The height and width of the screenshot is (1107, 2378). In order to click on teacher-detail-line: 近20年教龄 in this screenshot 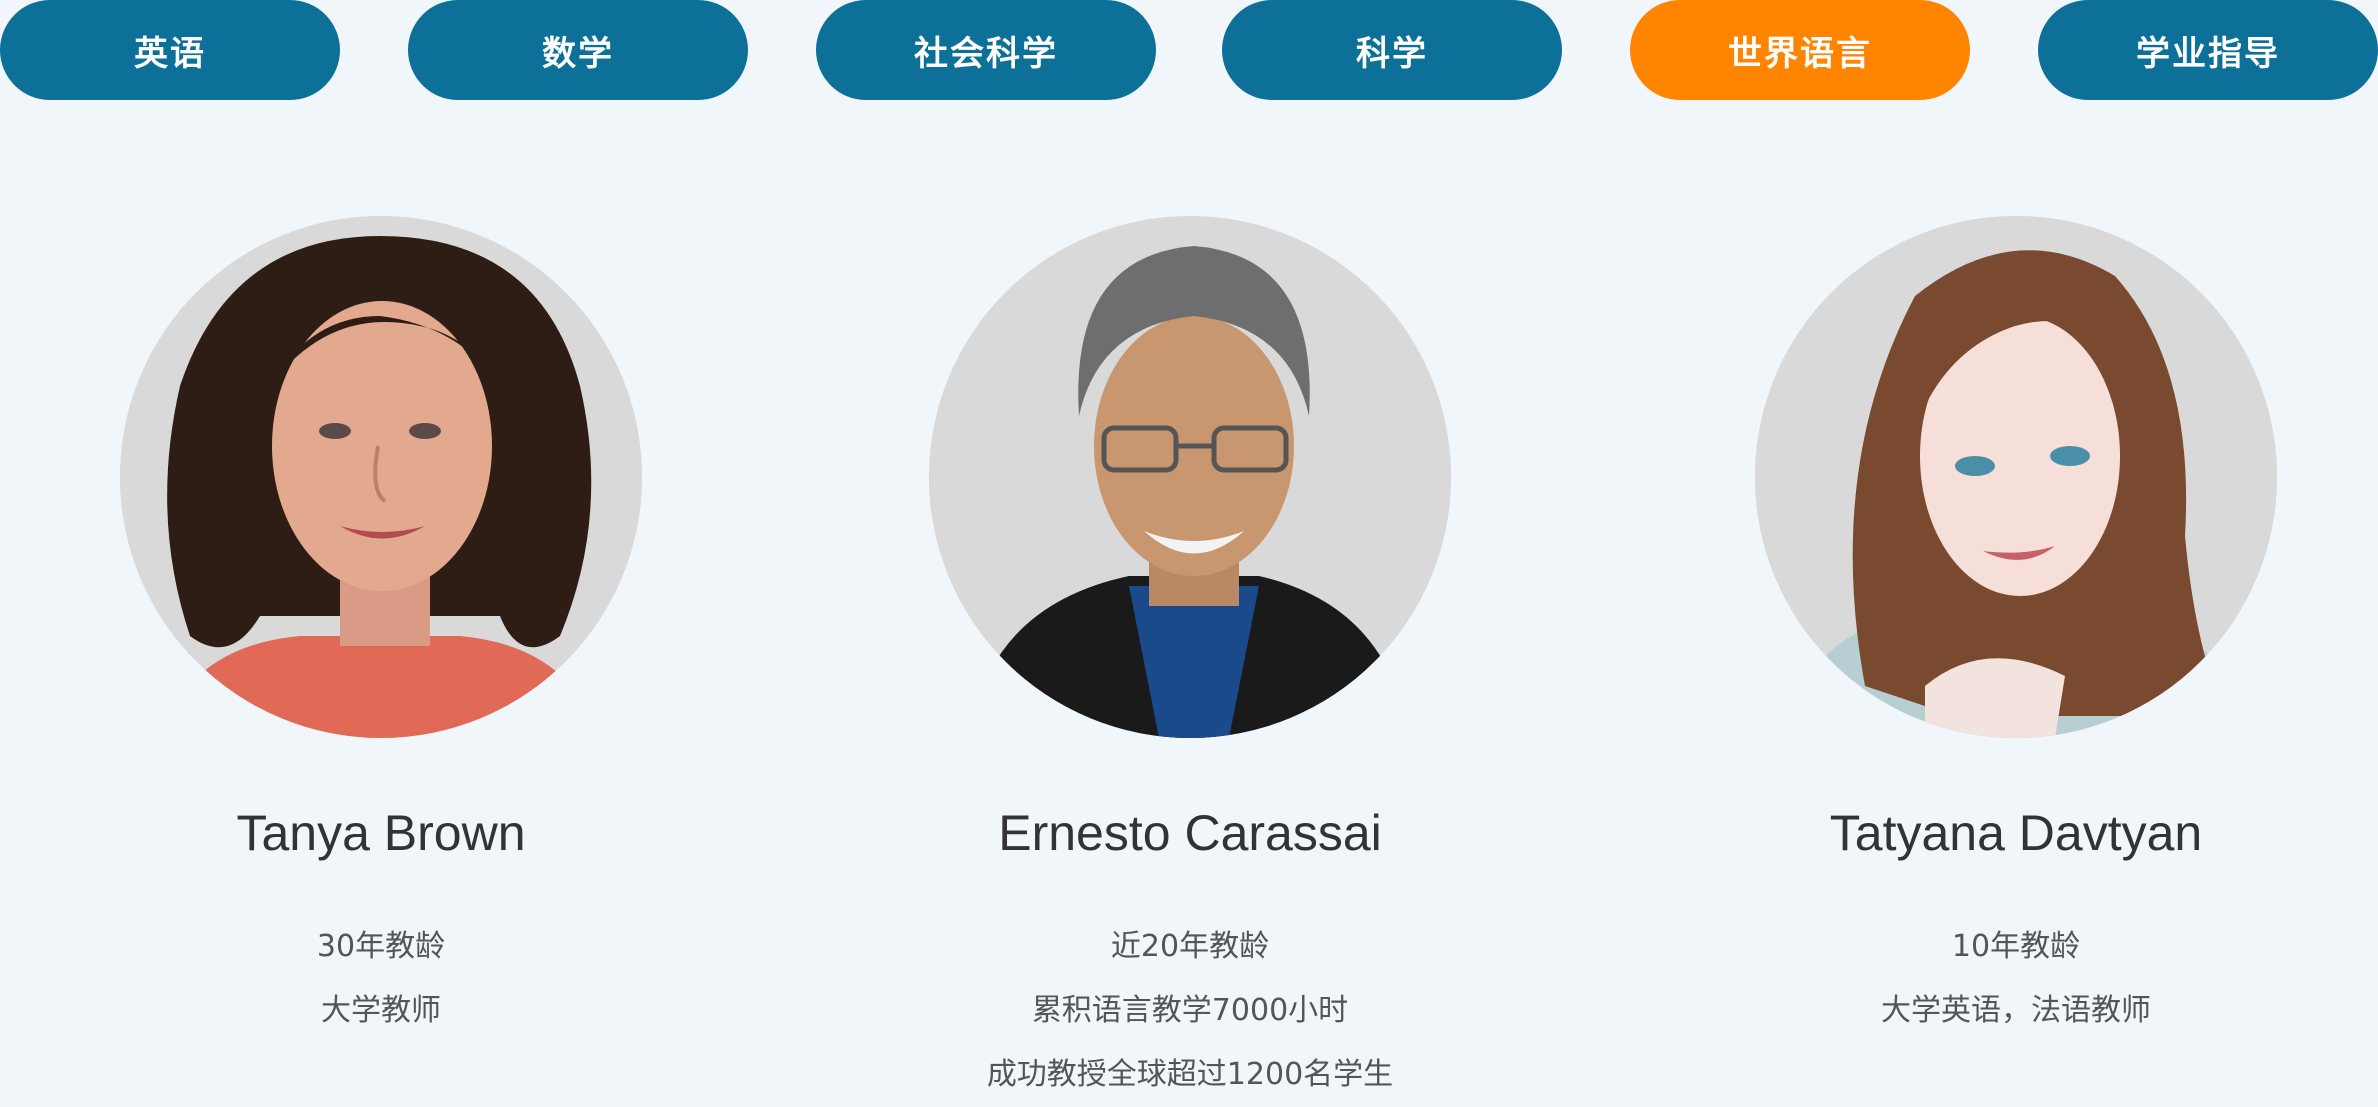, I will do `click(1190, 946)`.